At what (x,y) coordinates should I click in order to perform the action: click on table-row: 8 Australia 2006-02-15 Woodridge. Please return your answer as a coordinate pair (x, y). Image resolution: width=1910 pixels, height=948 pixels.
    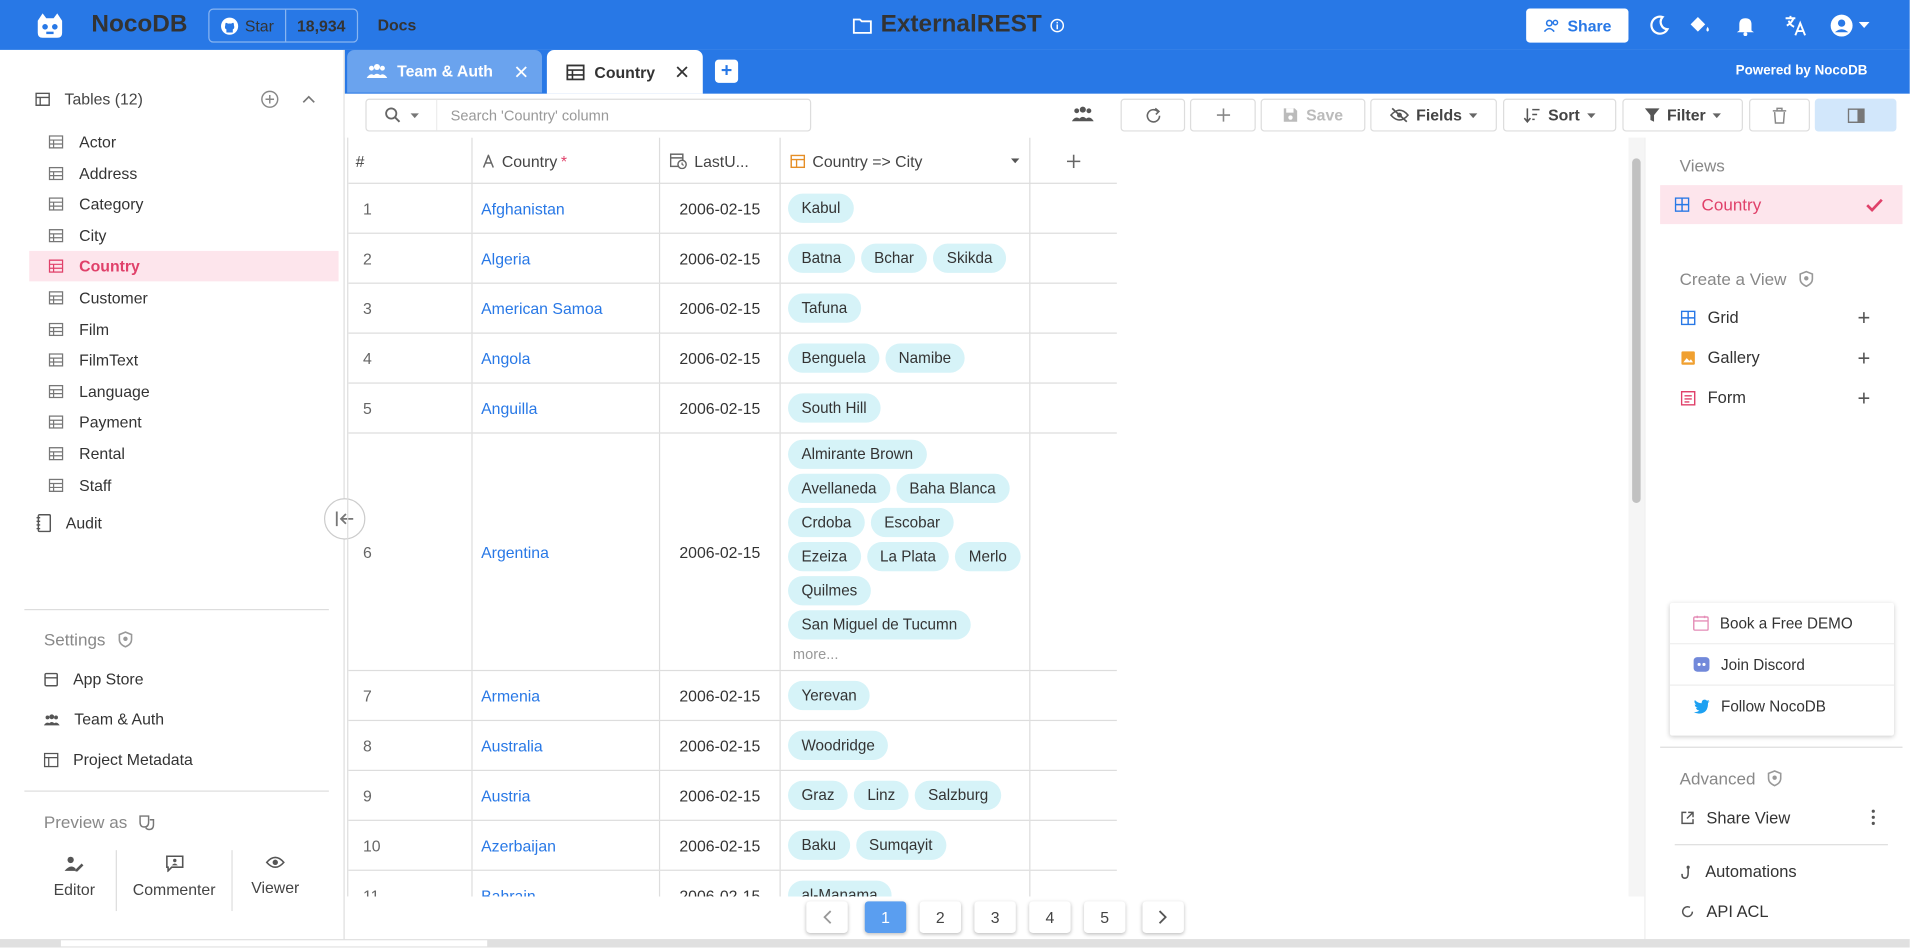
    Looking at the image, I should click on (732, 746).